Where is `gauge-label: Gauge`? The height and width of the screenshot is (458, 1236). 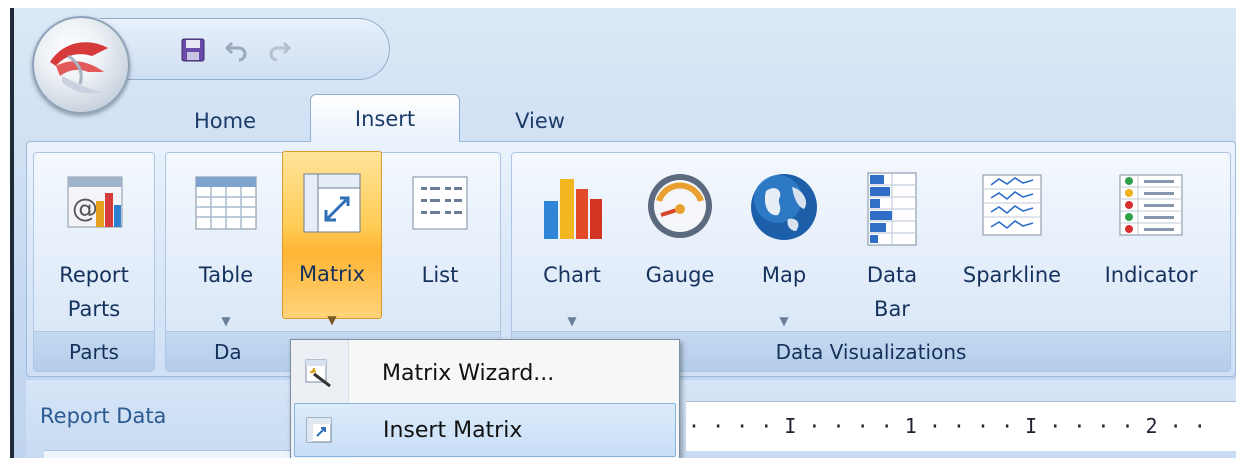
gauge-label: Gauge is located at coordinates (680, 275).